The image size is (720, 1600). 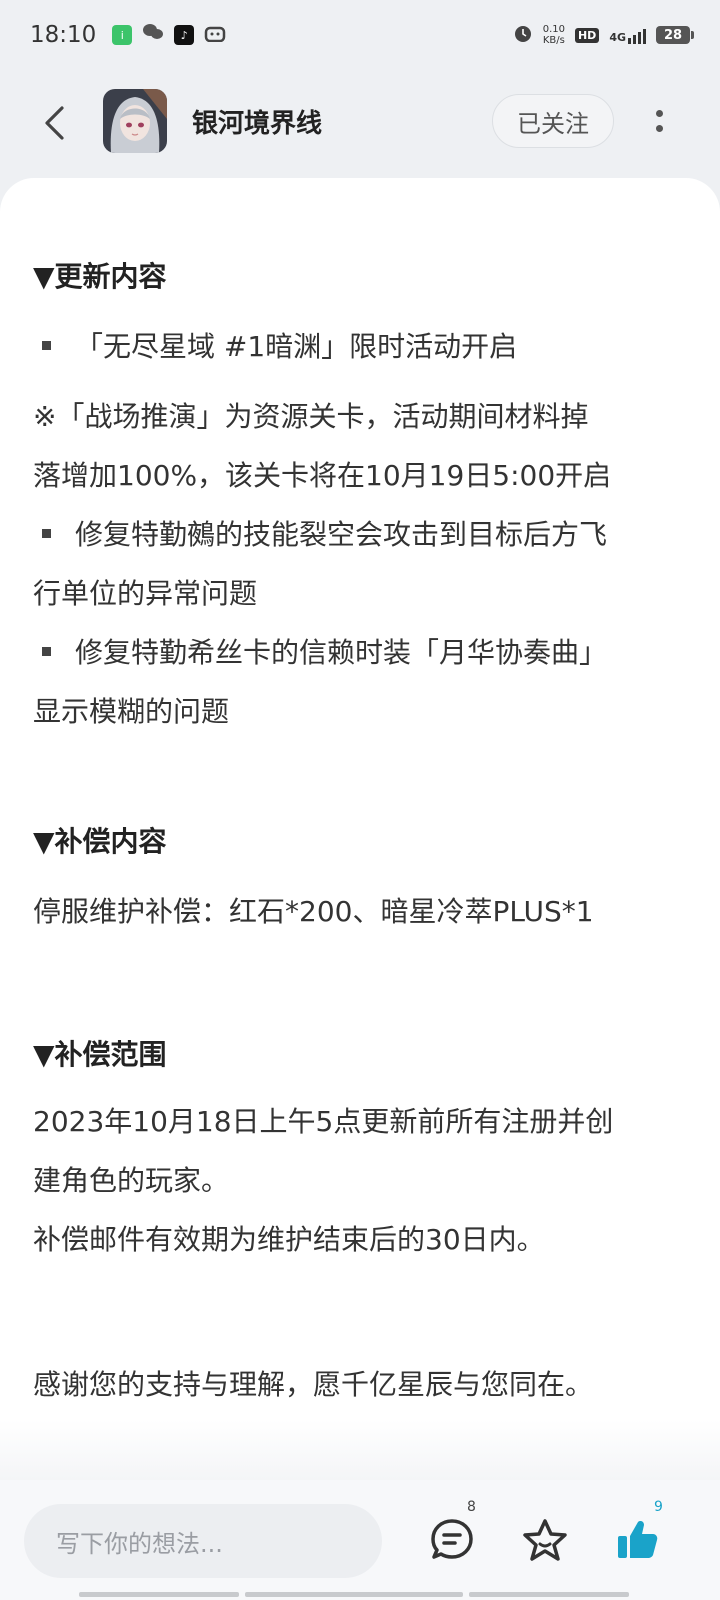 I want to click on chevron-left-icon, so click(x=54, y=123).